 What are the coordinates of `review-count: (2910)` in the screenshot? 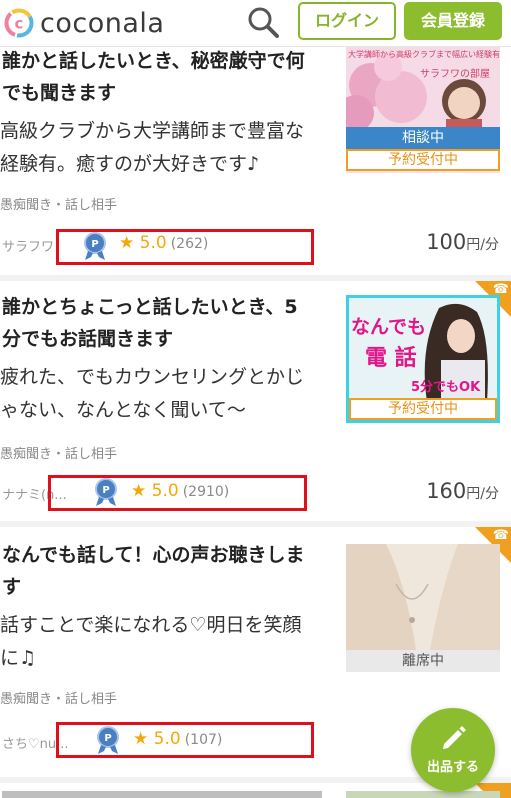 It's located at (206, 492).